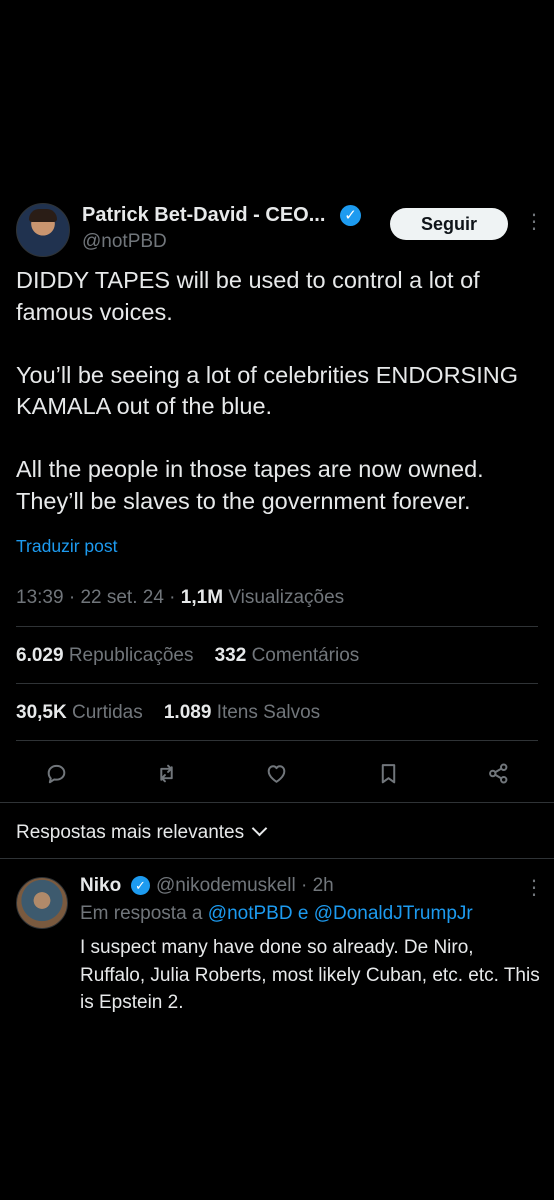 The image size is (554, 1200). I want to click on reply-author-meta: @nikodemuskell · 2h, so click(245, 885).